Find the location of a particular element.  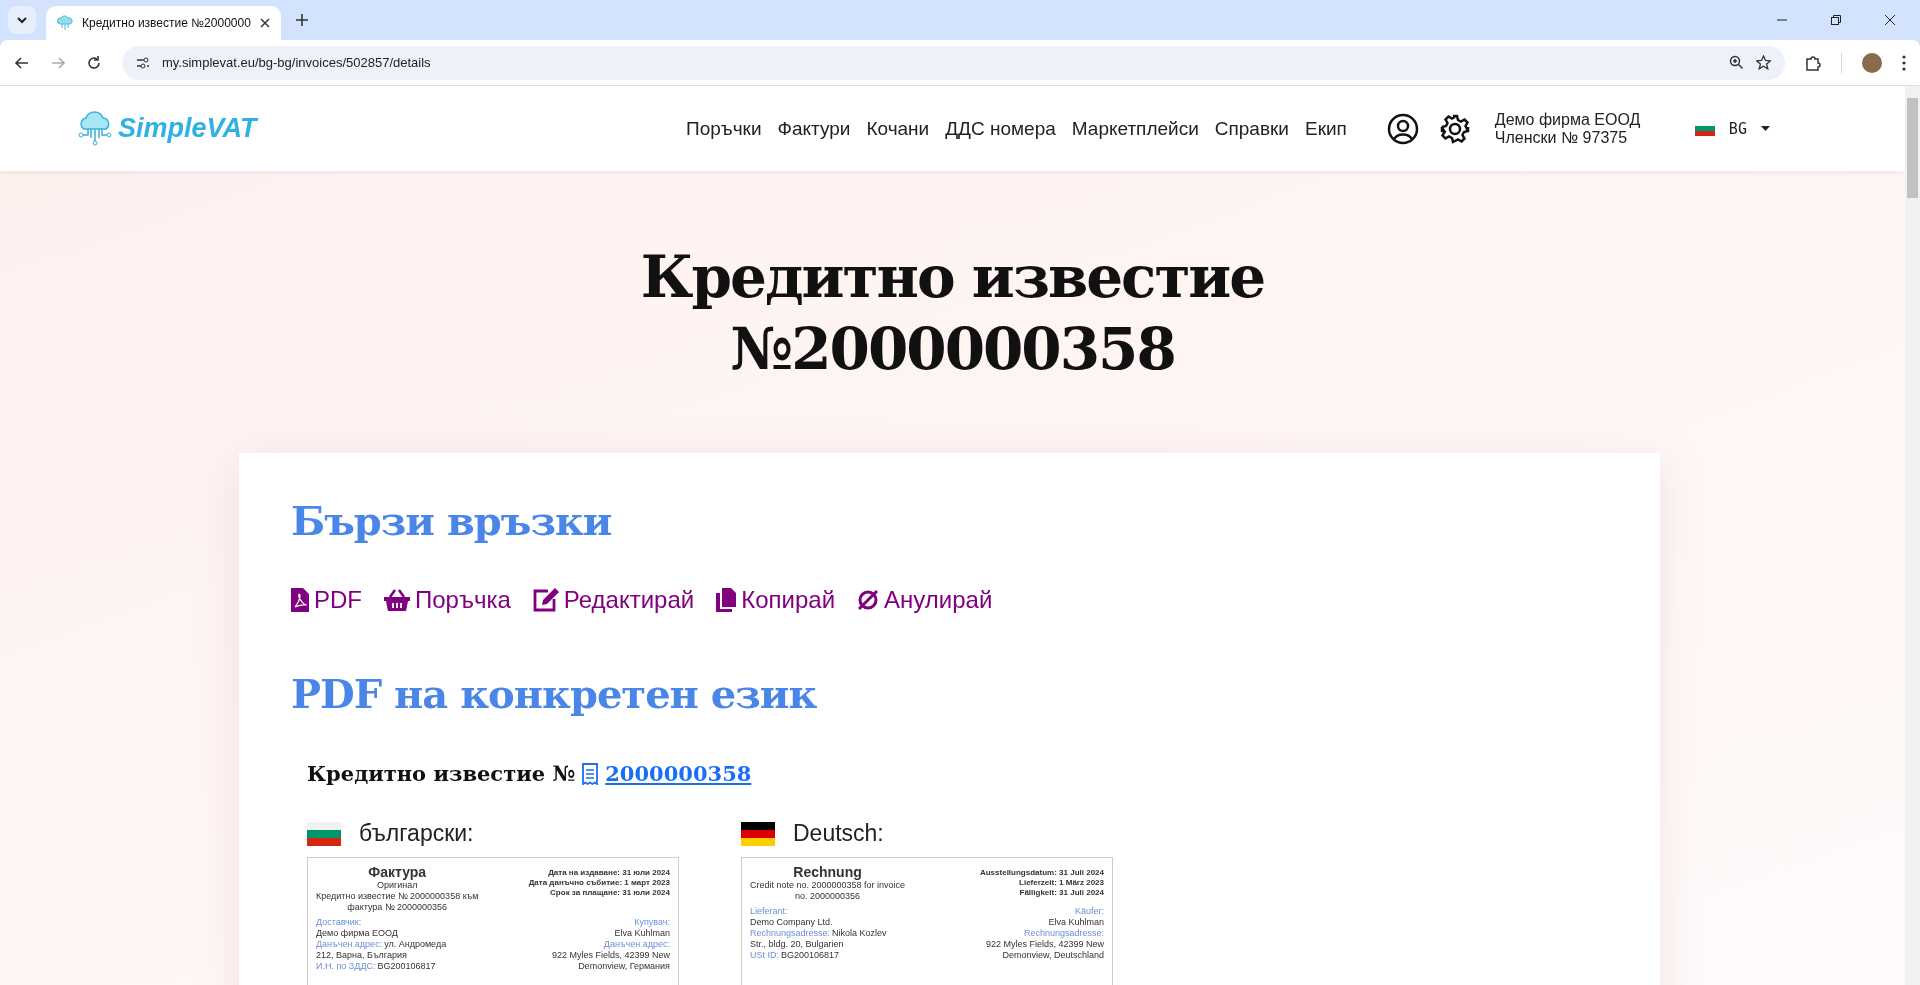

preview-title: Фактура is located at coordinates (397, 872).